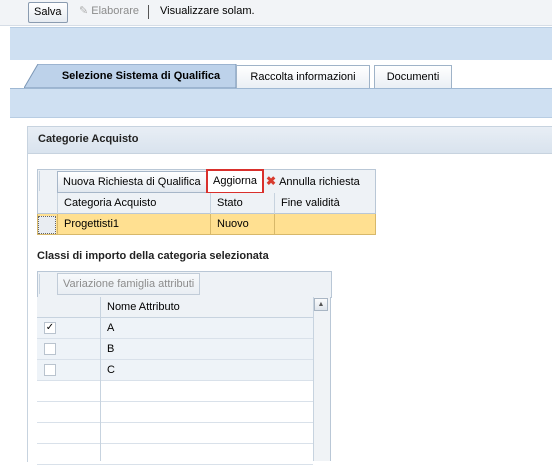 The width and height of the screenshot is (552, 465). Describe the element at coordinates (303, 77) in the screenshot. I see `tab-raccolta-informazioni: Raccolta informazioni` at that location.